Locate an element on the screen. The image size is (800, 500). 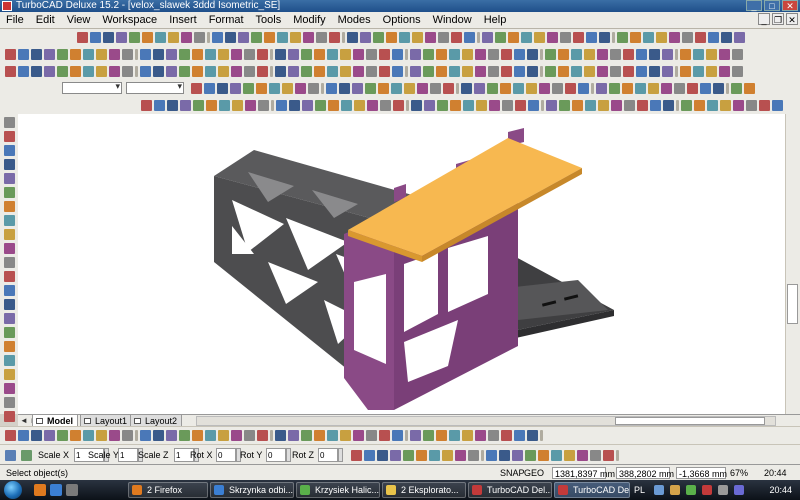
doc-restore-button: ❐ is located at coordinates (778, 19).